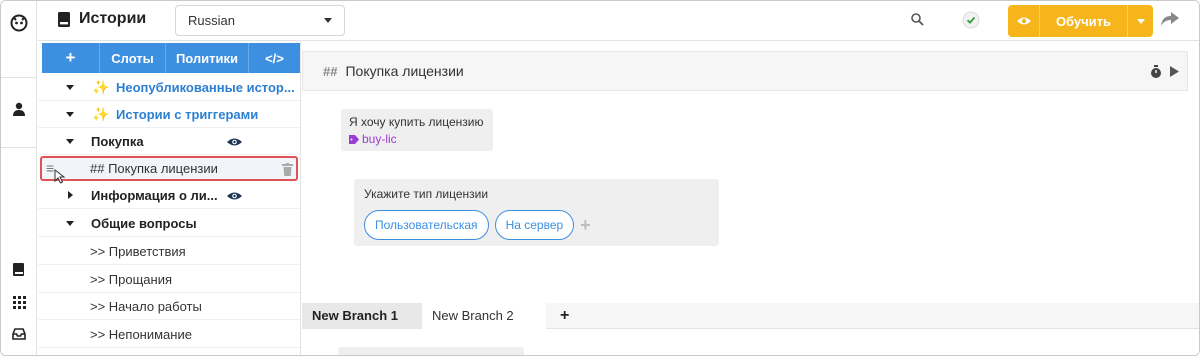  I want to click on response-text: Укажите тип лицензии, so click(426, 194).